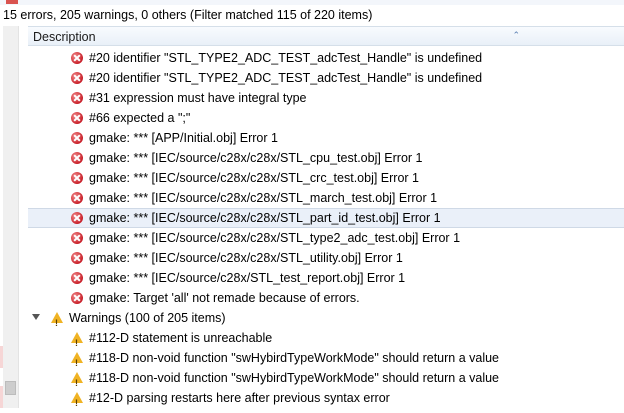 Image resolution: width=624 pixels, height=413 pixels. What do you see at coordinates (12, 2) in the screenshot?
I see `problems-tab-marker` at bounding box center [12, 2].